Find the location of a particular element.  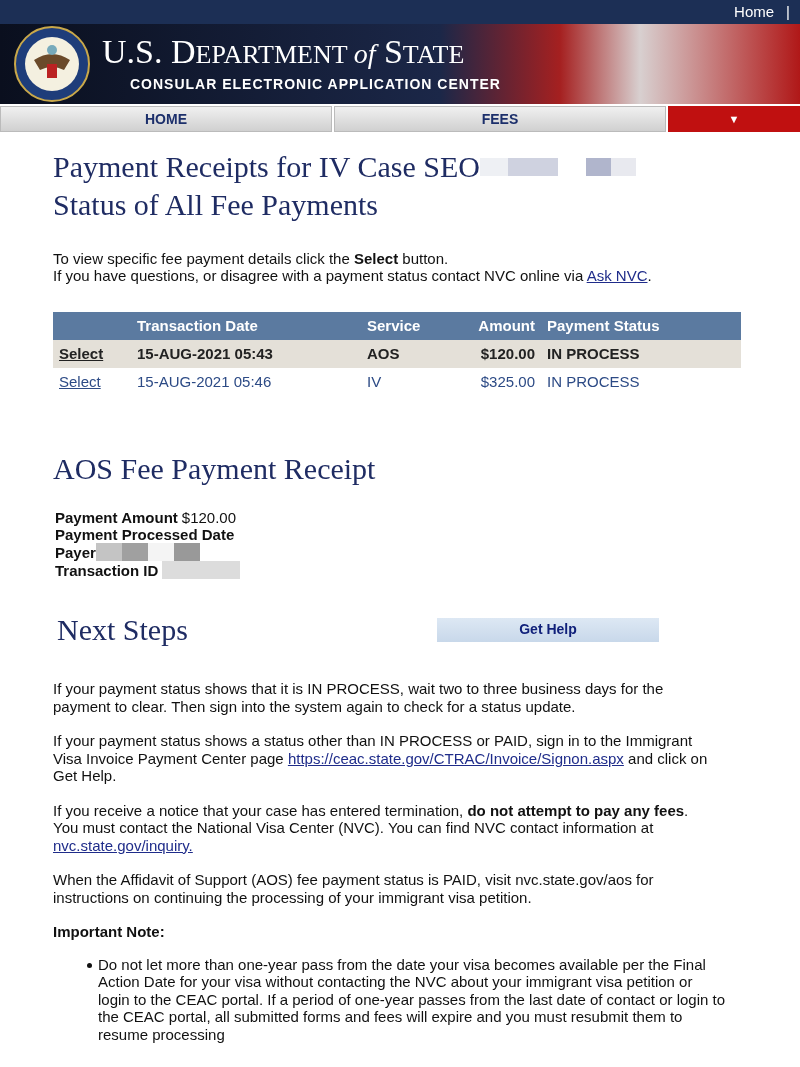

web-link: nvc.state.gov/inquiry. is located at coordinates (123, 845).